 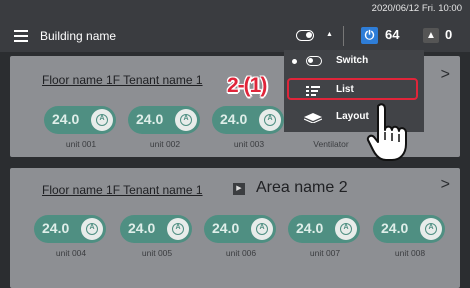 I want to click on datetime: 2020/06/12 Fri. 10:00, so click(x=416, y=8).